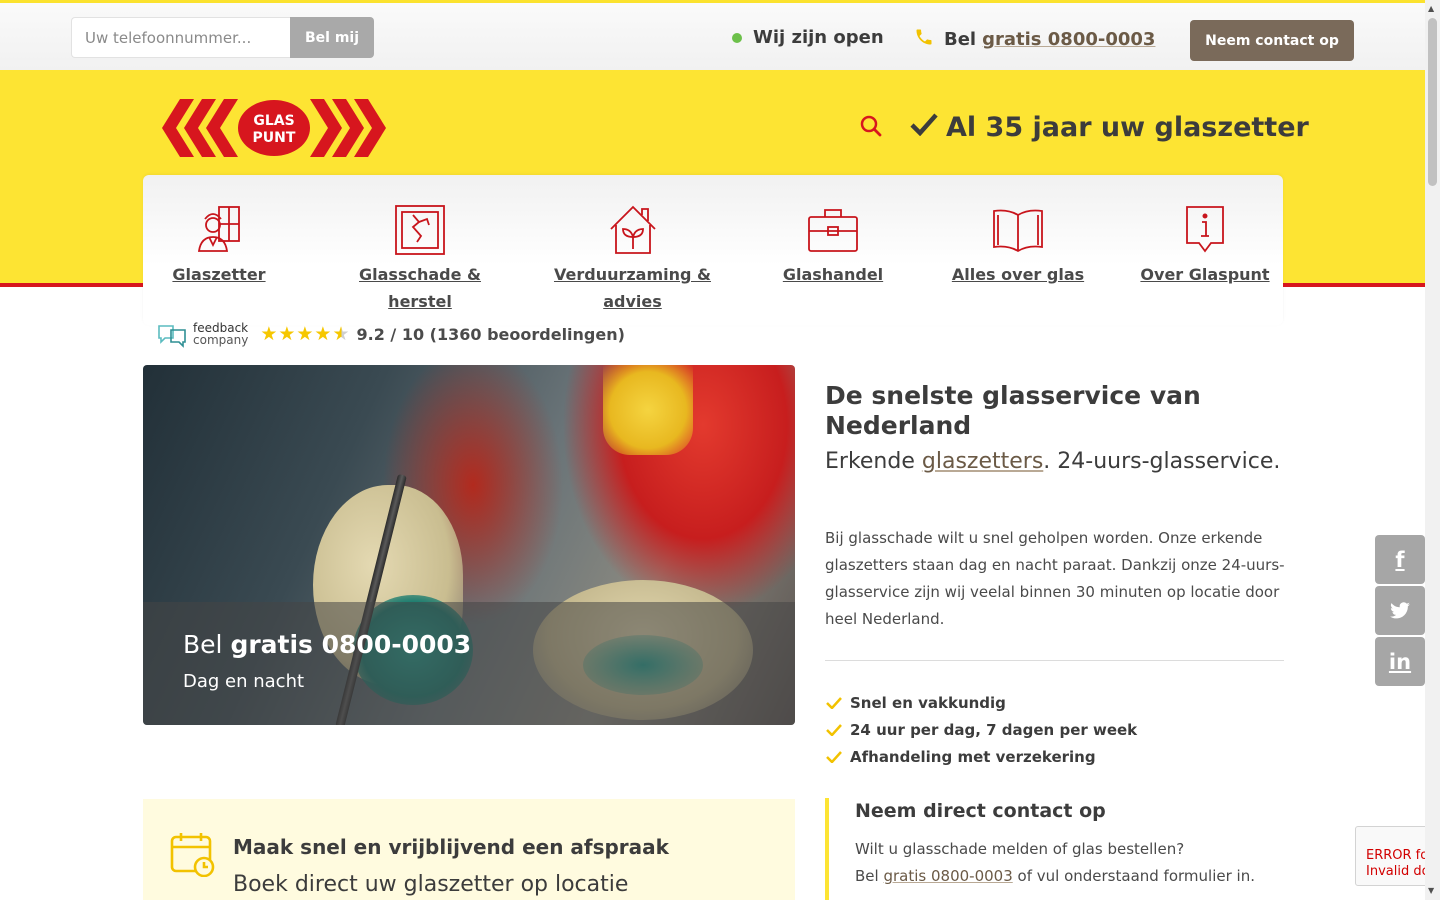 This screenshot has height=900, width=1440. Describe the element at coordinates (1431, 890) in the screenshot. I see `scroll-down-icon: ▼` at that location.